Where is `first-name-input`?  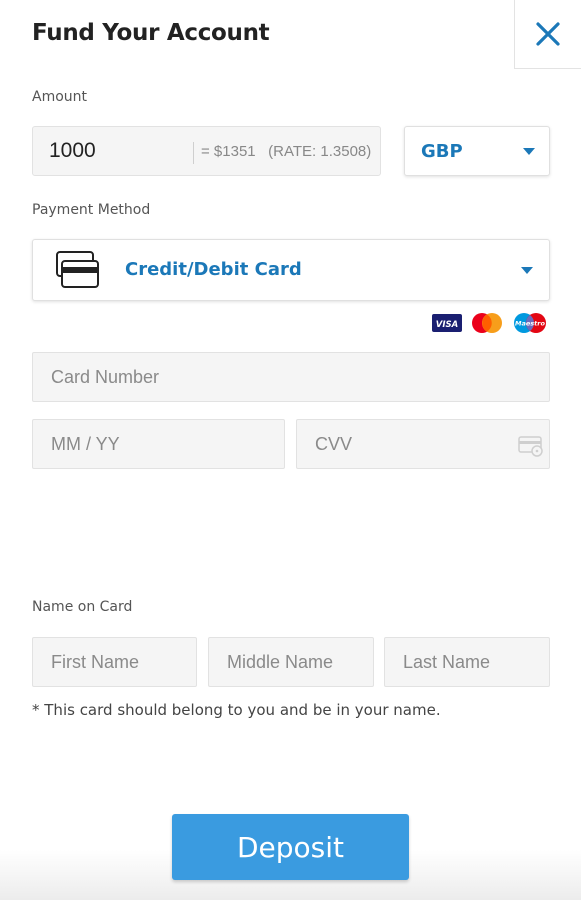 first-name-input is located at coordinates (114, 662).